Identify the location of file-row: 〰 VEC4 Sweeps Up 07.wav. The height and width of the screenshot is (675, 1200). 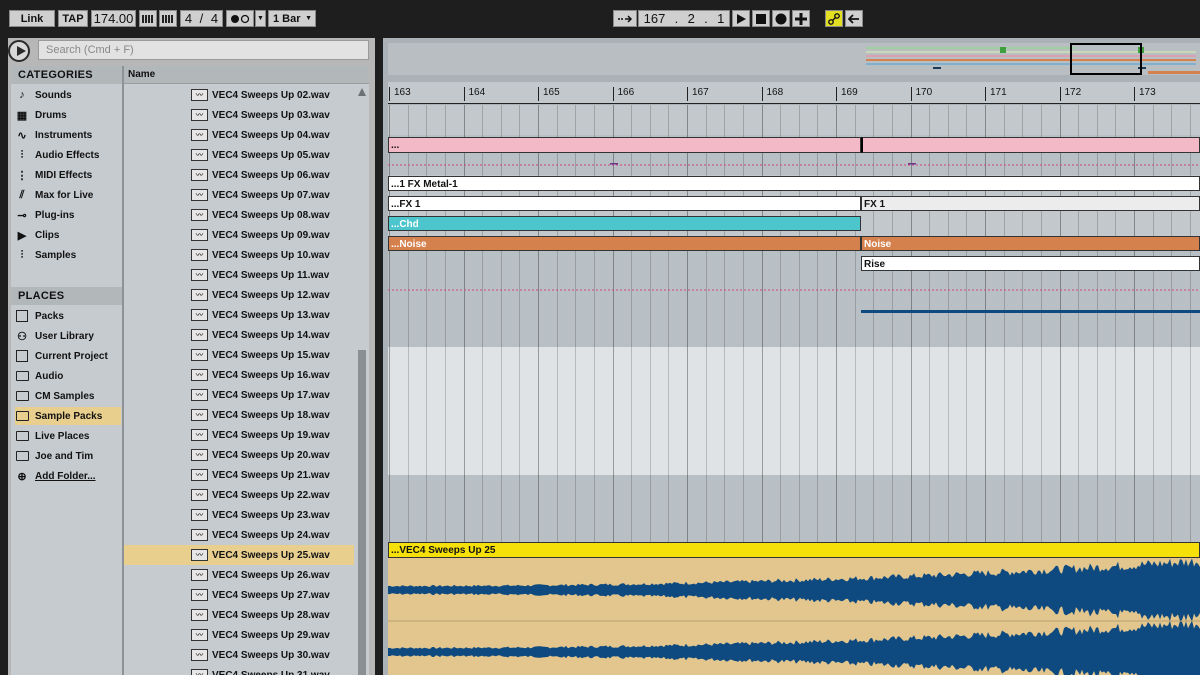
(239, 195).